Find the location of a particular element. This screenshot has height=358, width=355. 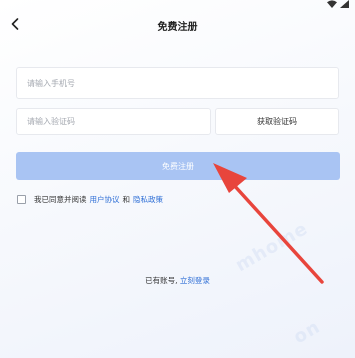

verification-code-field is located at coordinates (113, 121).